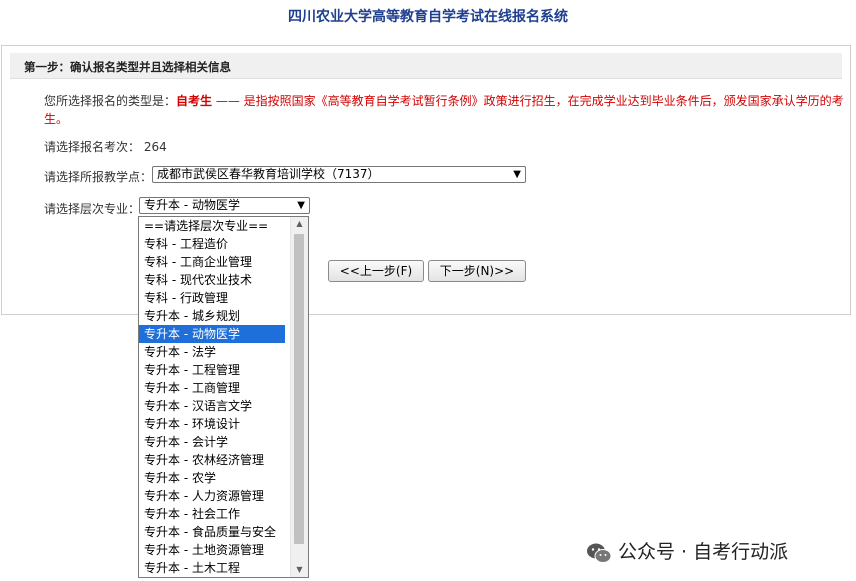 This screenshot has width=856, height=581. What do you see at coordinates (212, 262) in the screenshot?
I see `major-option: 专科 - 工商企业管理` at bounding box center [212, 262].